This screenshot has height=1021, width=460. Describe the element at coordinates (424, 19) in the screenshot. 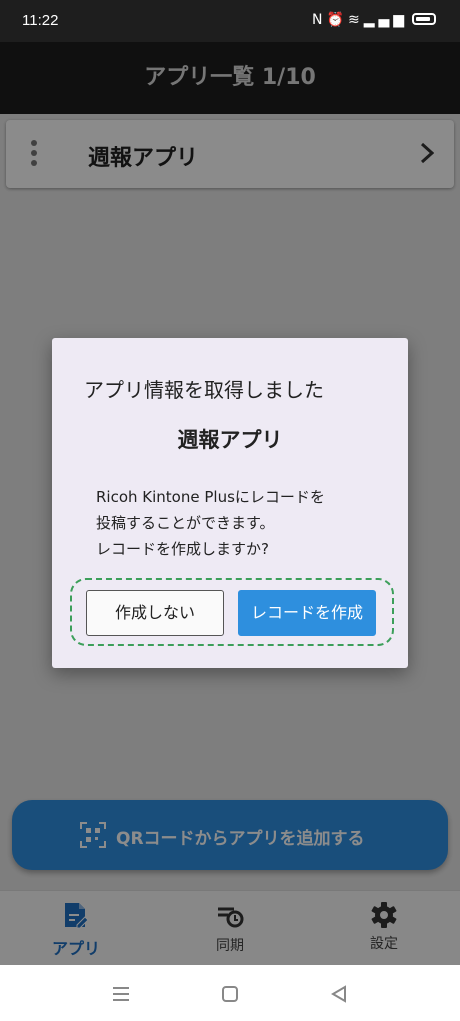

I see `battery-icon` at that location.